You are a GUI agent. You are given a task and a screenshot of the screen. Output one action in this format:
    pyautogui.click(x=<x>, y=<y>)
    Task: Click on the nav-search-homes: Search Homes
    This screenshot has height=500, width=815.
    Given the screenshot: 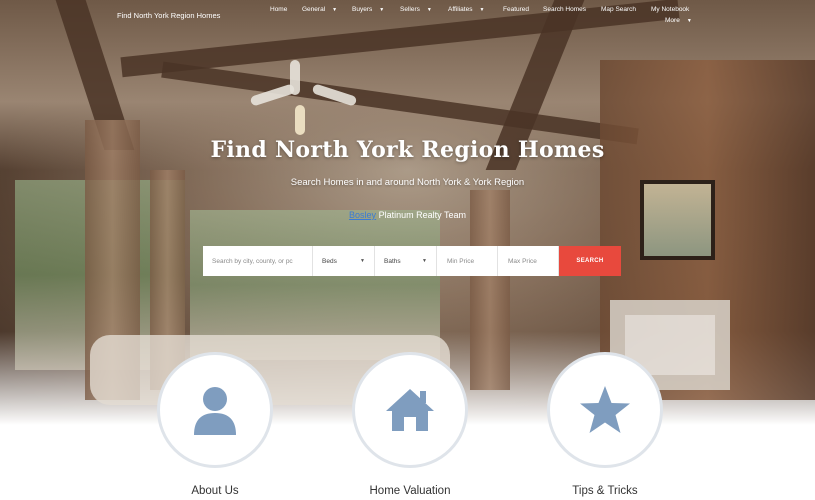 What is the action you would take?
    pyautogui.click(x=564, y=9)
    